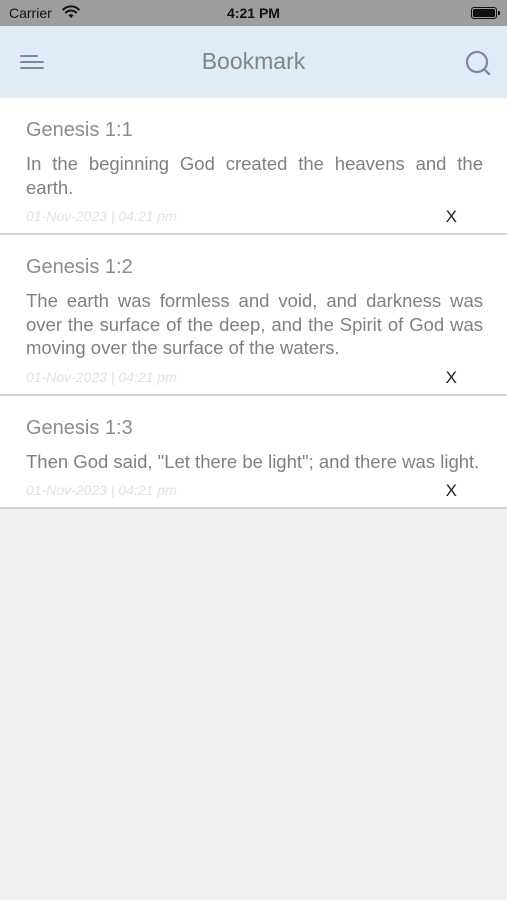 This screenshot has height=900, width=507. Describe the element at coordinates (485, 13) in the screenshot. I see `battery-icon` at that location.